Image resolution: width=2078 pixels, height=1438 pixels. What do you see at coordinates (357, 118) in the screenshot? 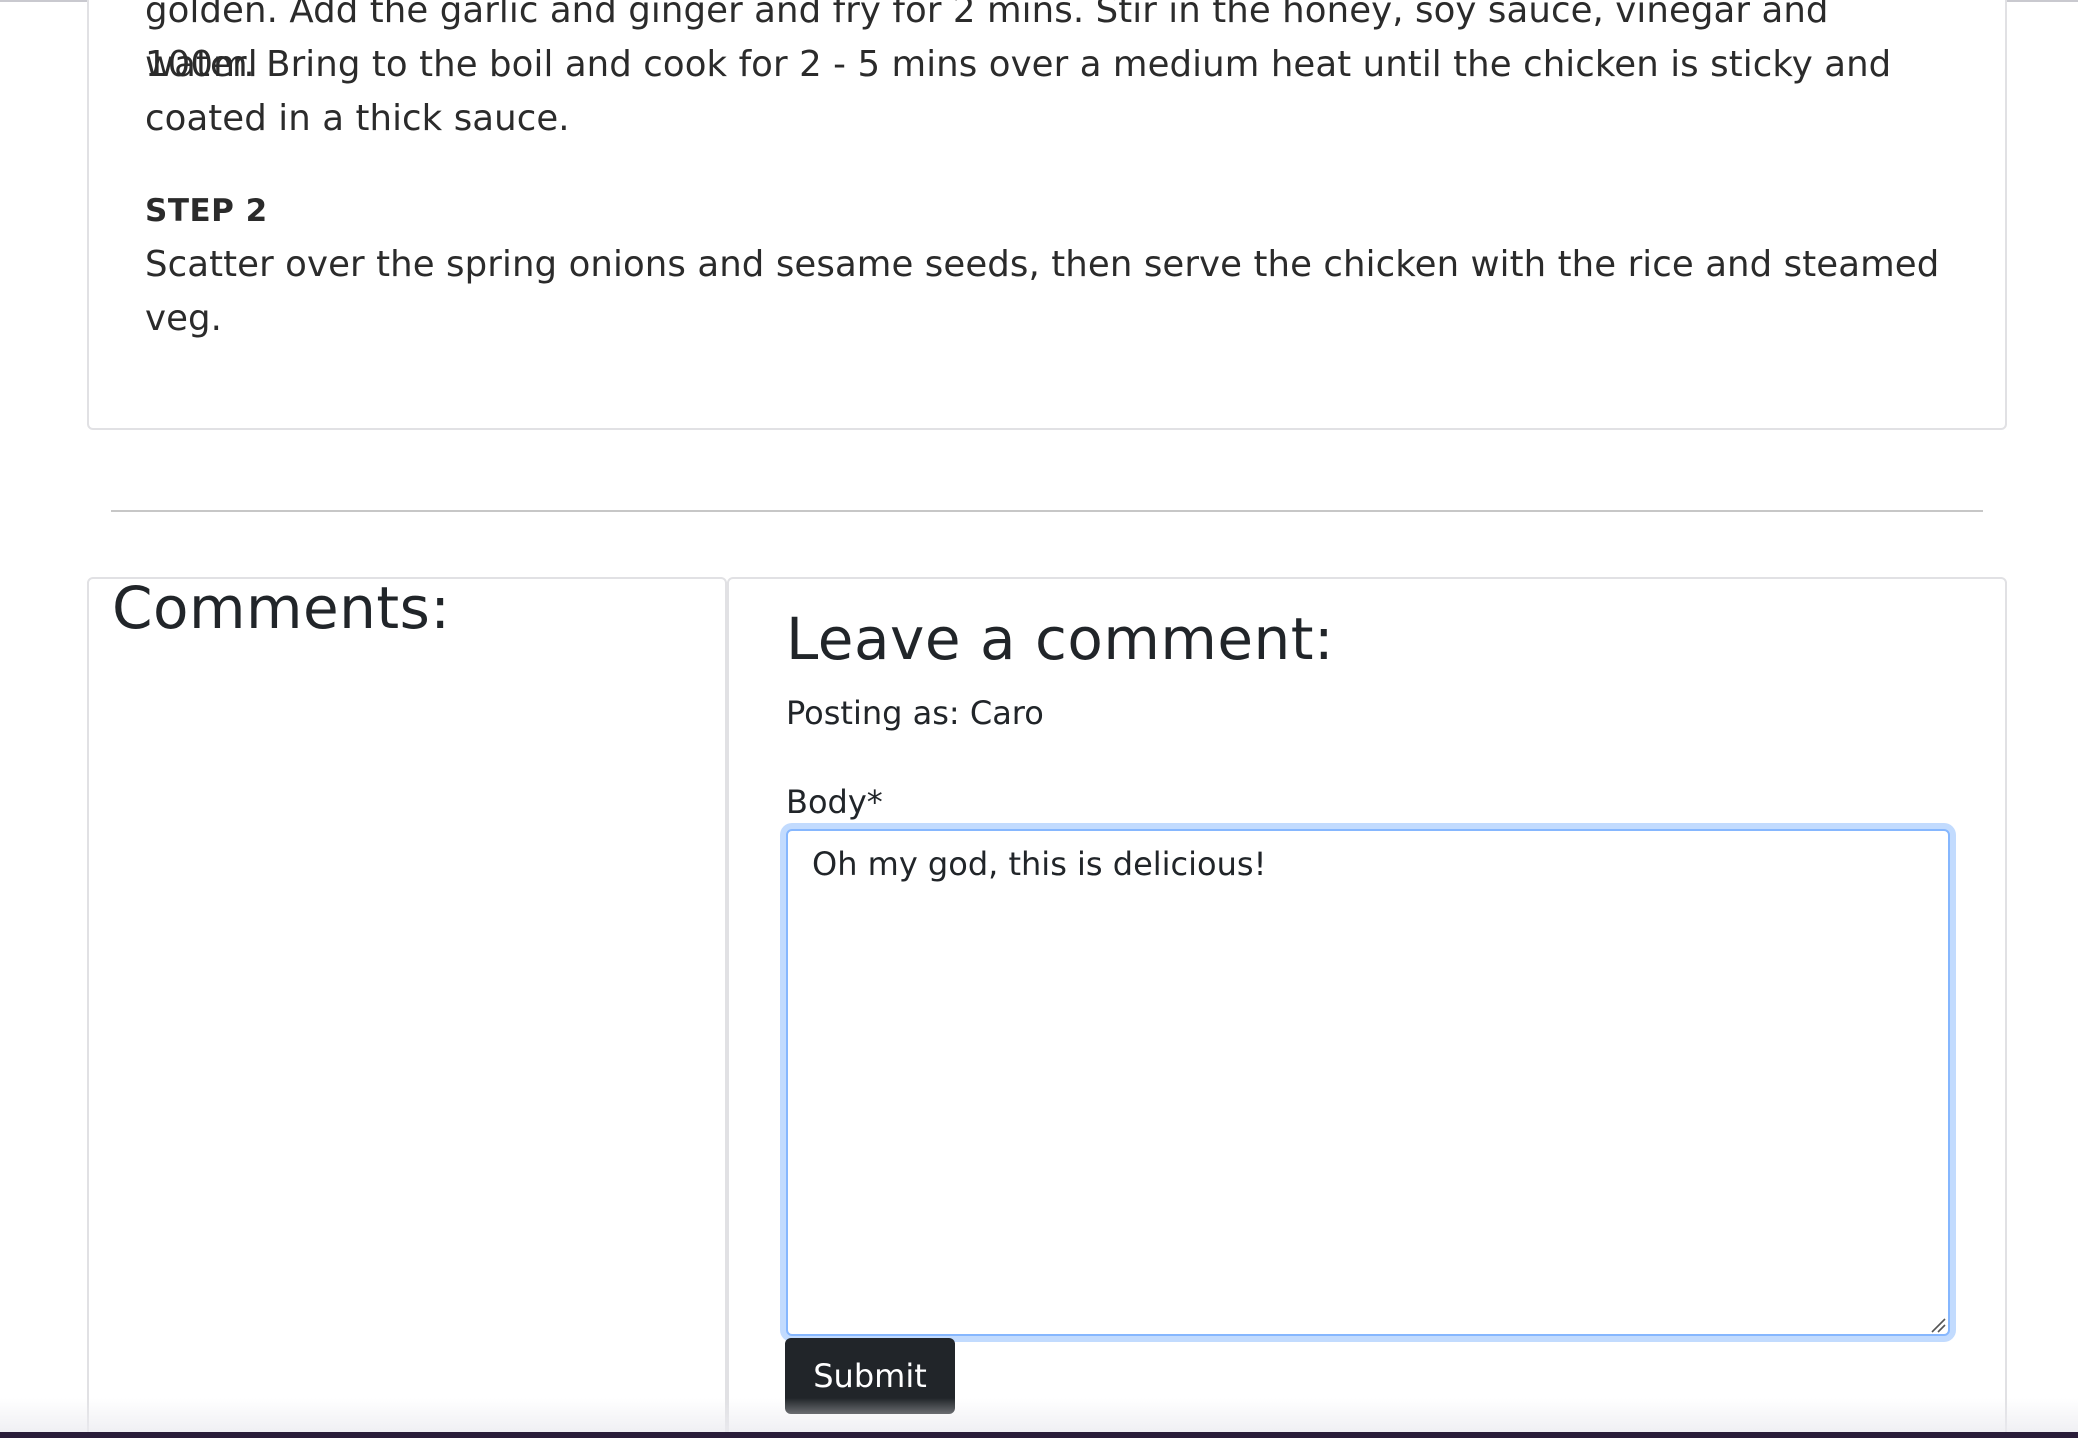
I see `step1-text-line-3: coated in a thick sauce.` at bounding box center [357, 118].